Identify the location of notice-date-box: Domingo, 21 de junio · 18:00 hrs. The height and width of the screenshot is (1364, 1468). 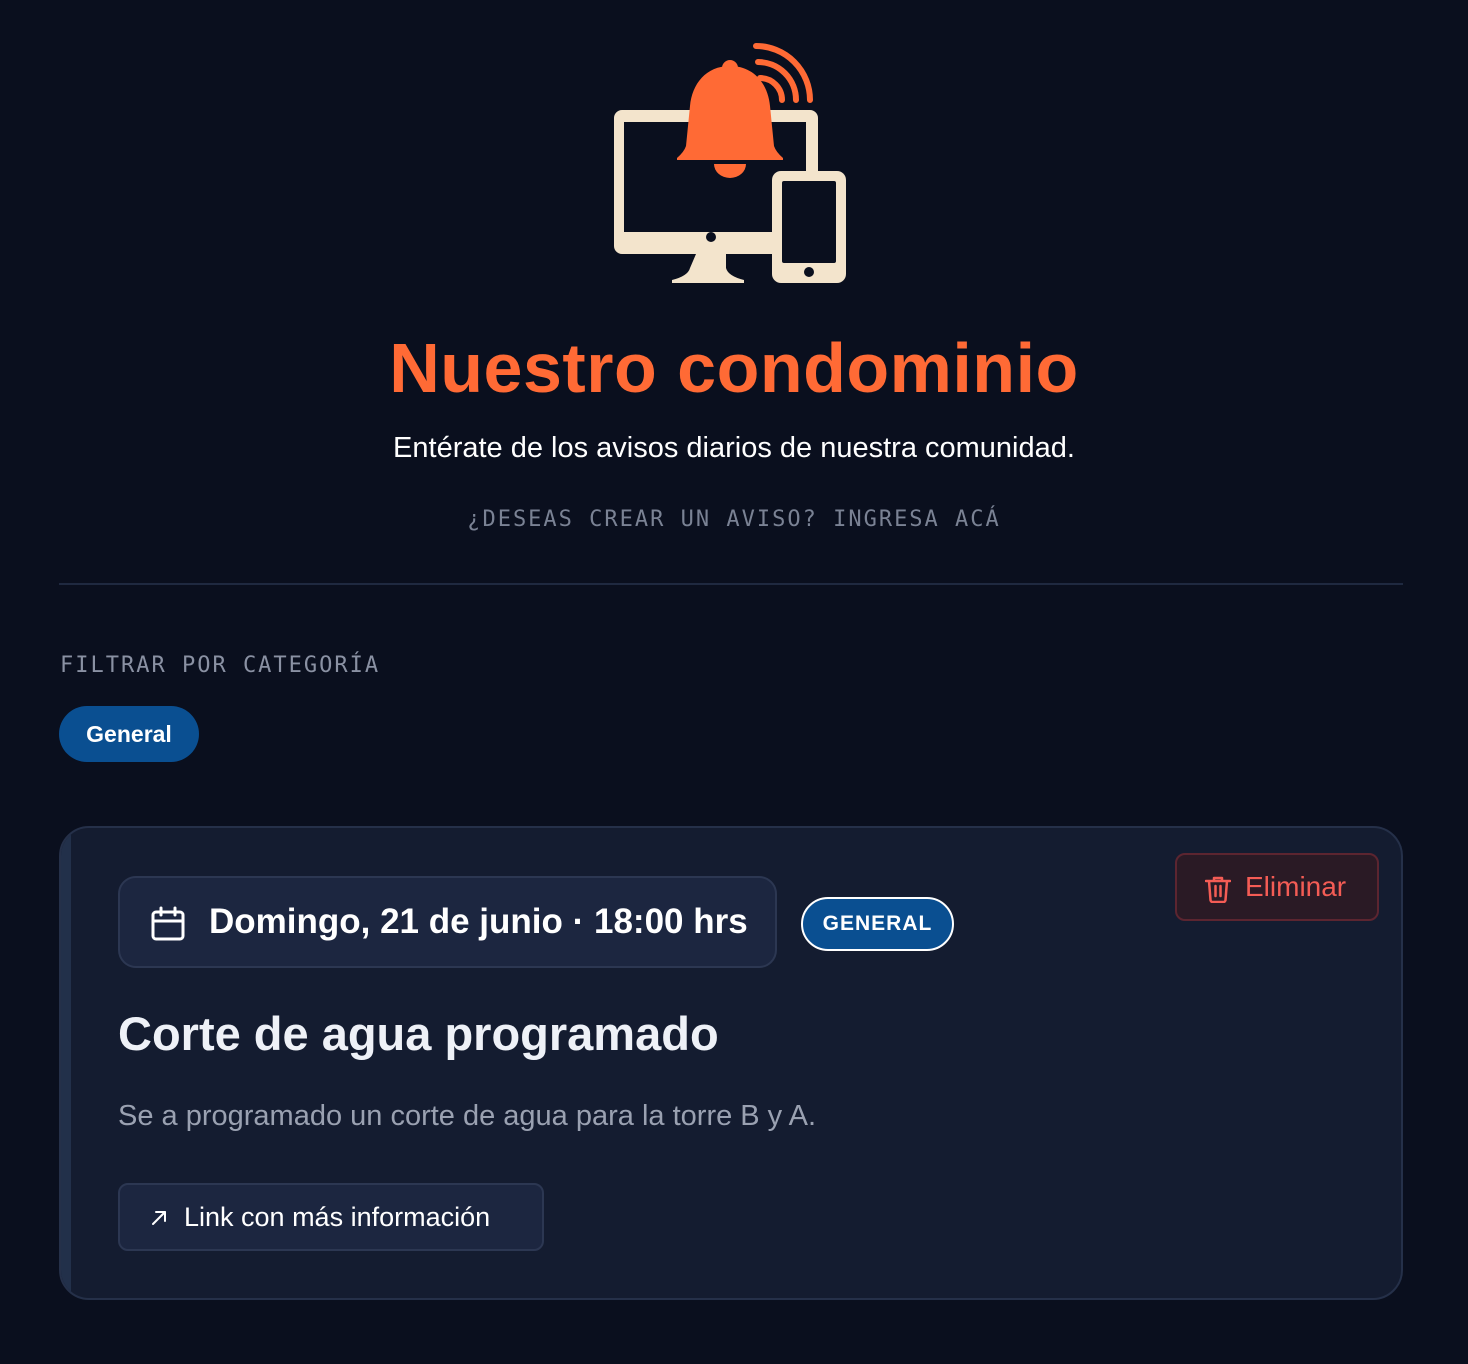
(447, 922).